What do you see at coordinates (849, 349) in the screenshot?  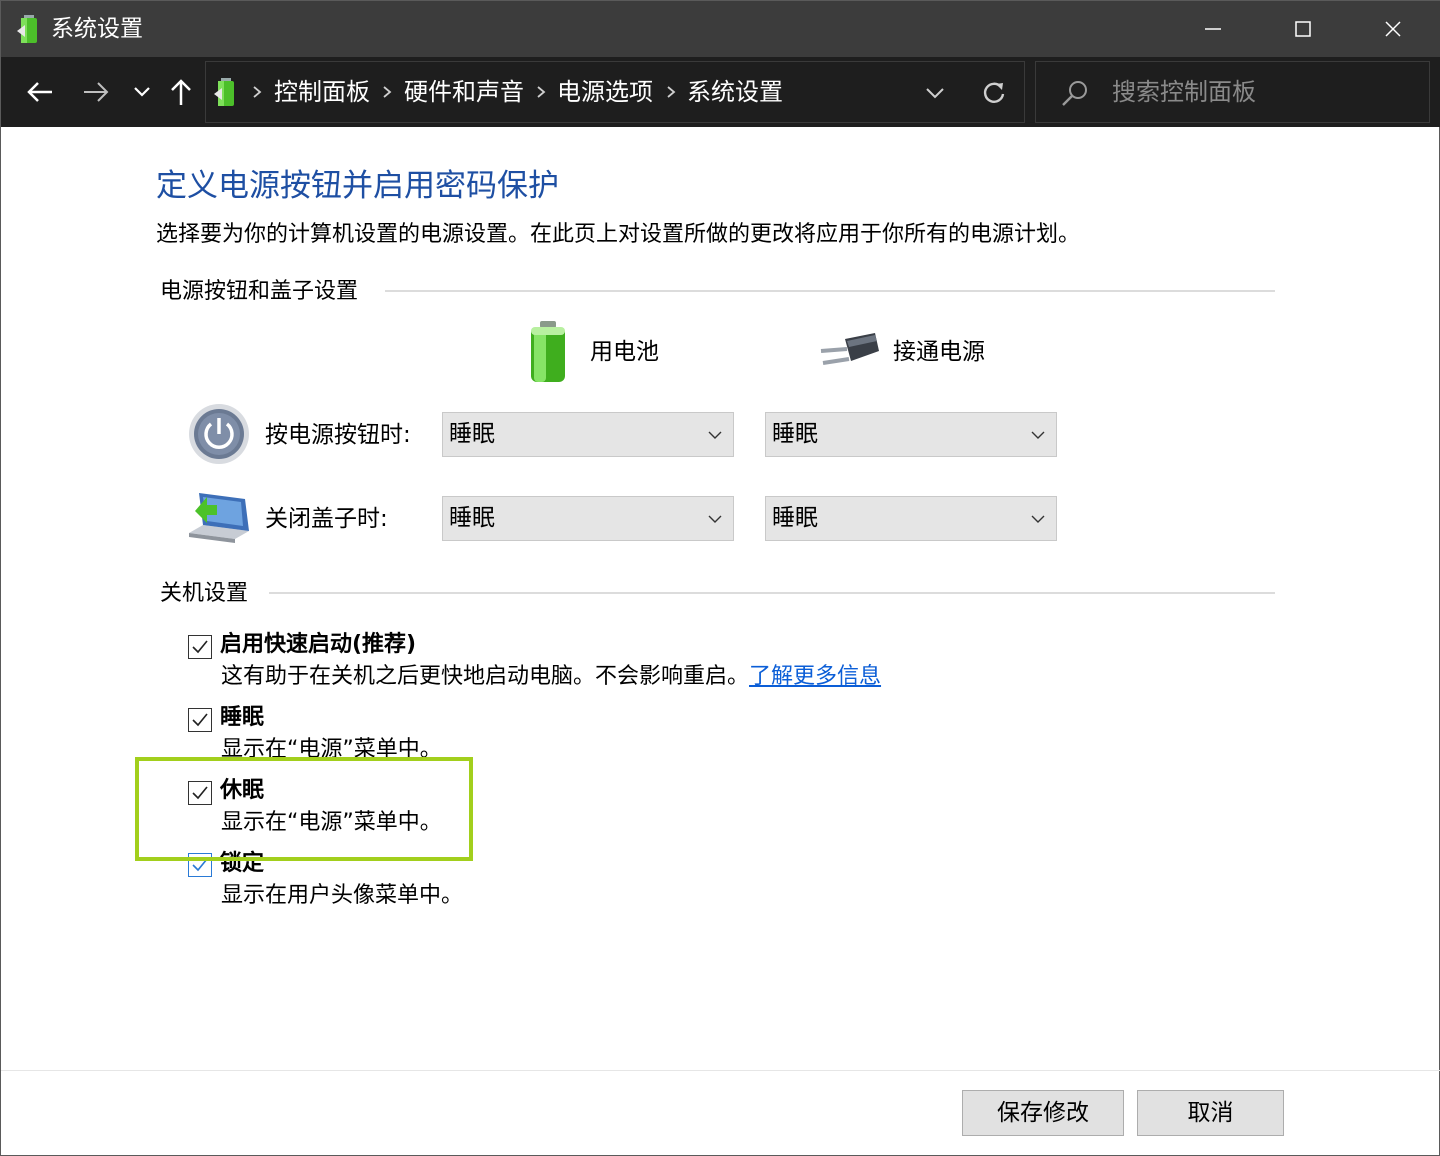 I see `power-plug-icon` at bounding box center [849, 349].